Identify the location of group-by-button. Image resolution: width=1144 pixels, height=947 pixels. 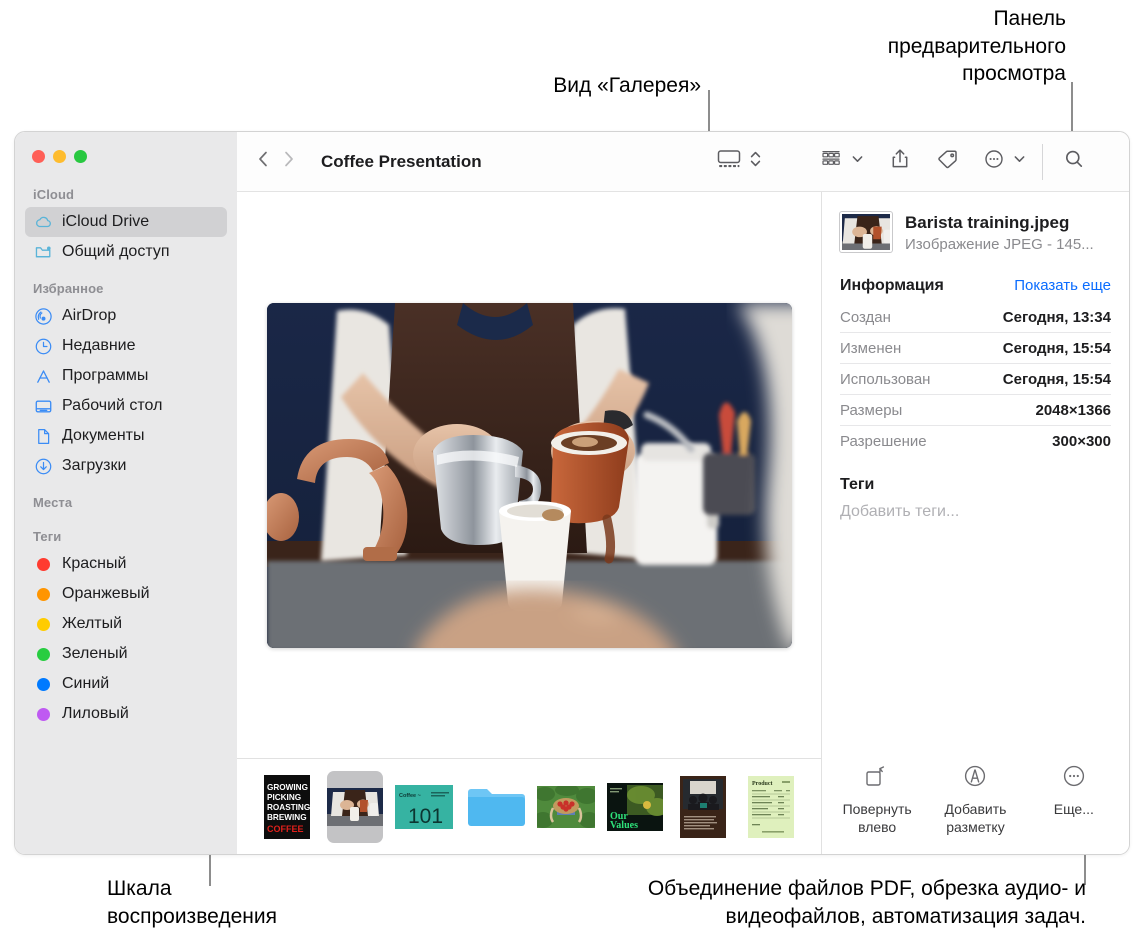
(841, 161).